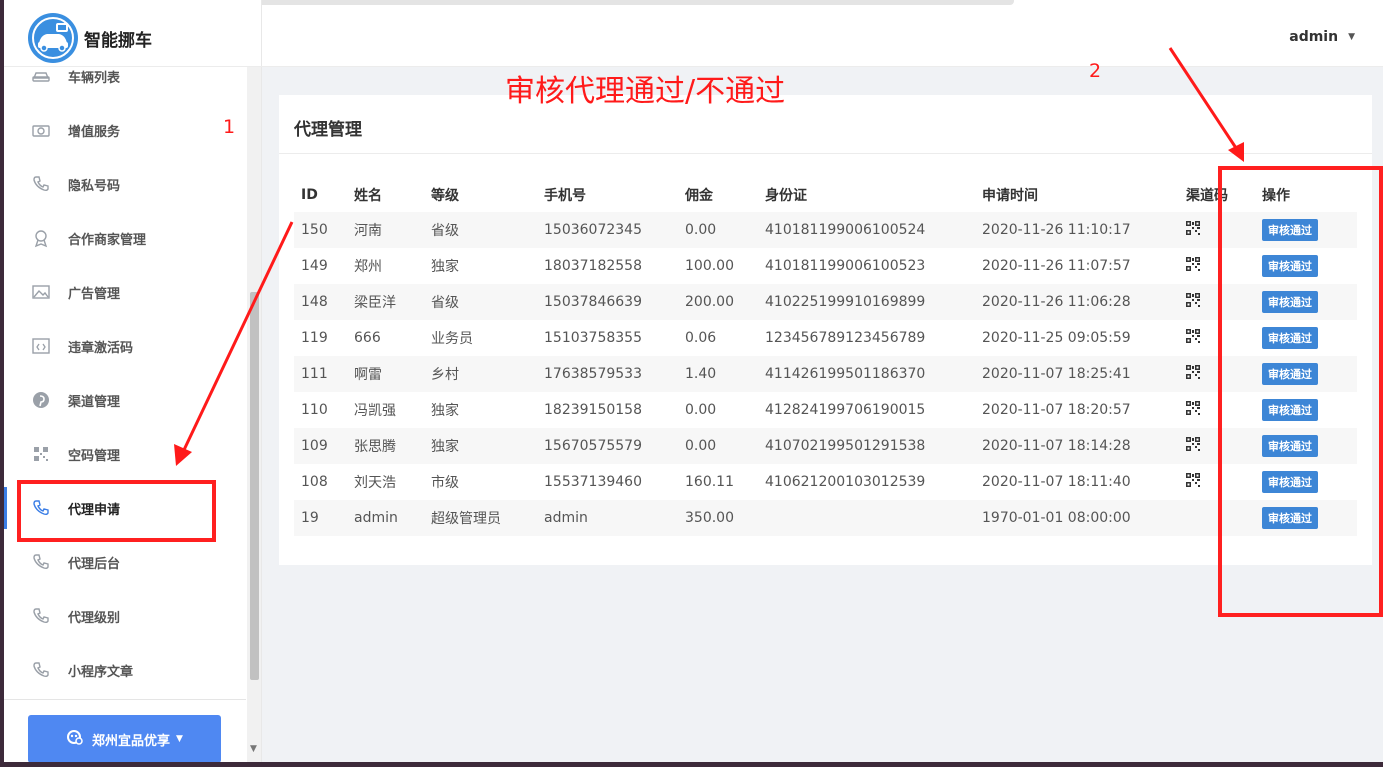  Describe the element at coordinates (607, 302) in the screenshot. I see `cell-phone: 15037846639` at that location.